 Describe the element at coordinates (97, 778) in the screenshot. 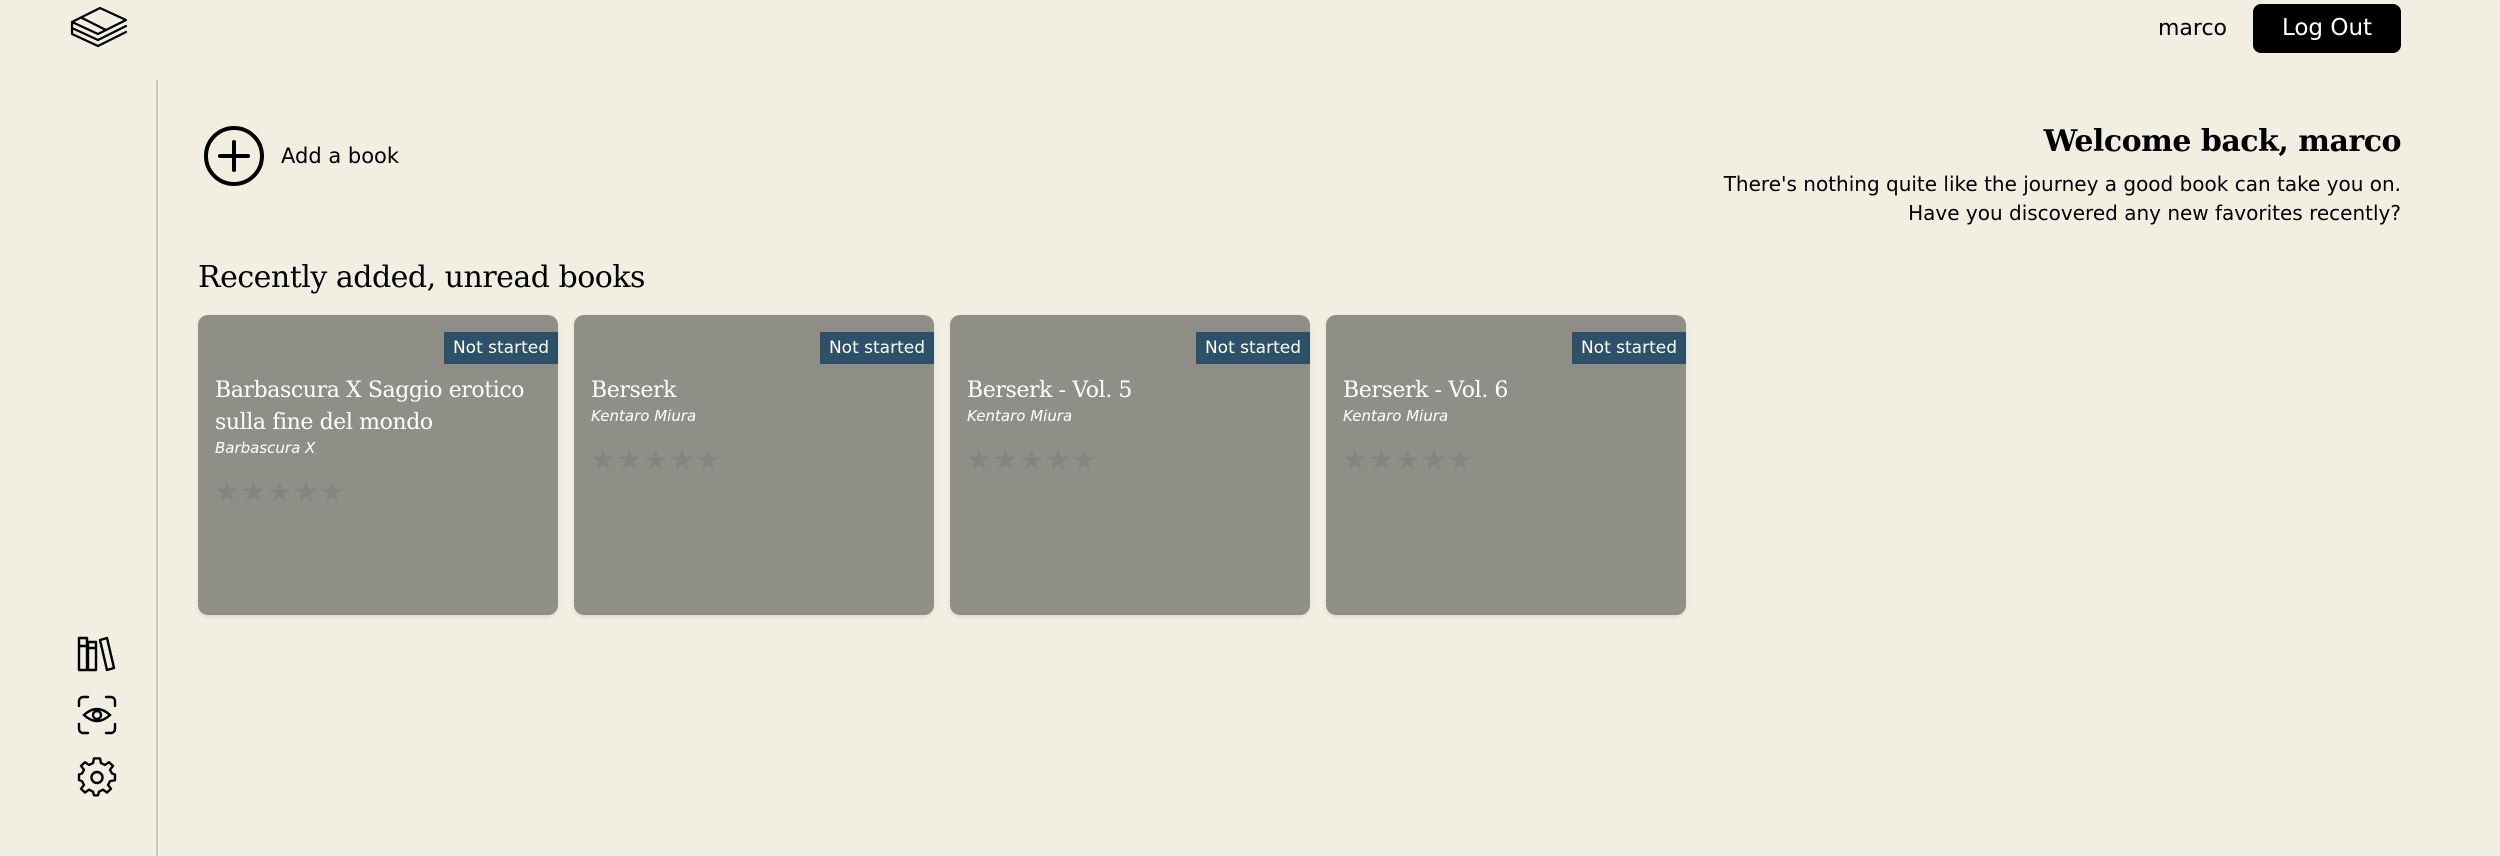

I see `gear-icon` at that location.